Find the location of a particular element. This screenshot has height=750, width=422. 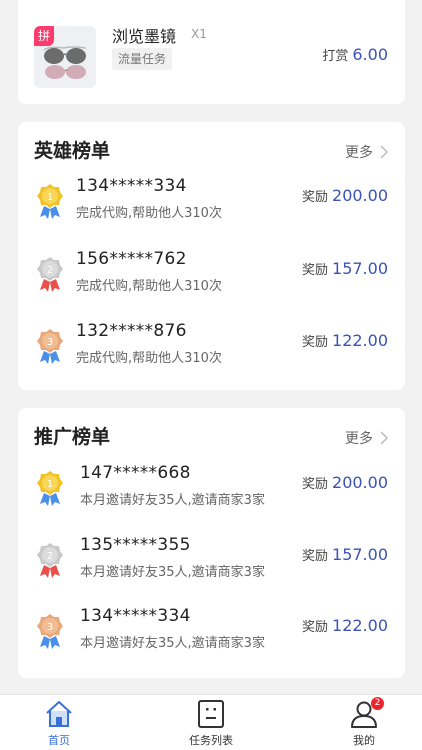

tab-task-list-label: 任务列表 is located at coordinates (211, 740).